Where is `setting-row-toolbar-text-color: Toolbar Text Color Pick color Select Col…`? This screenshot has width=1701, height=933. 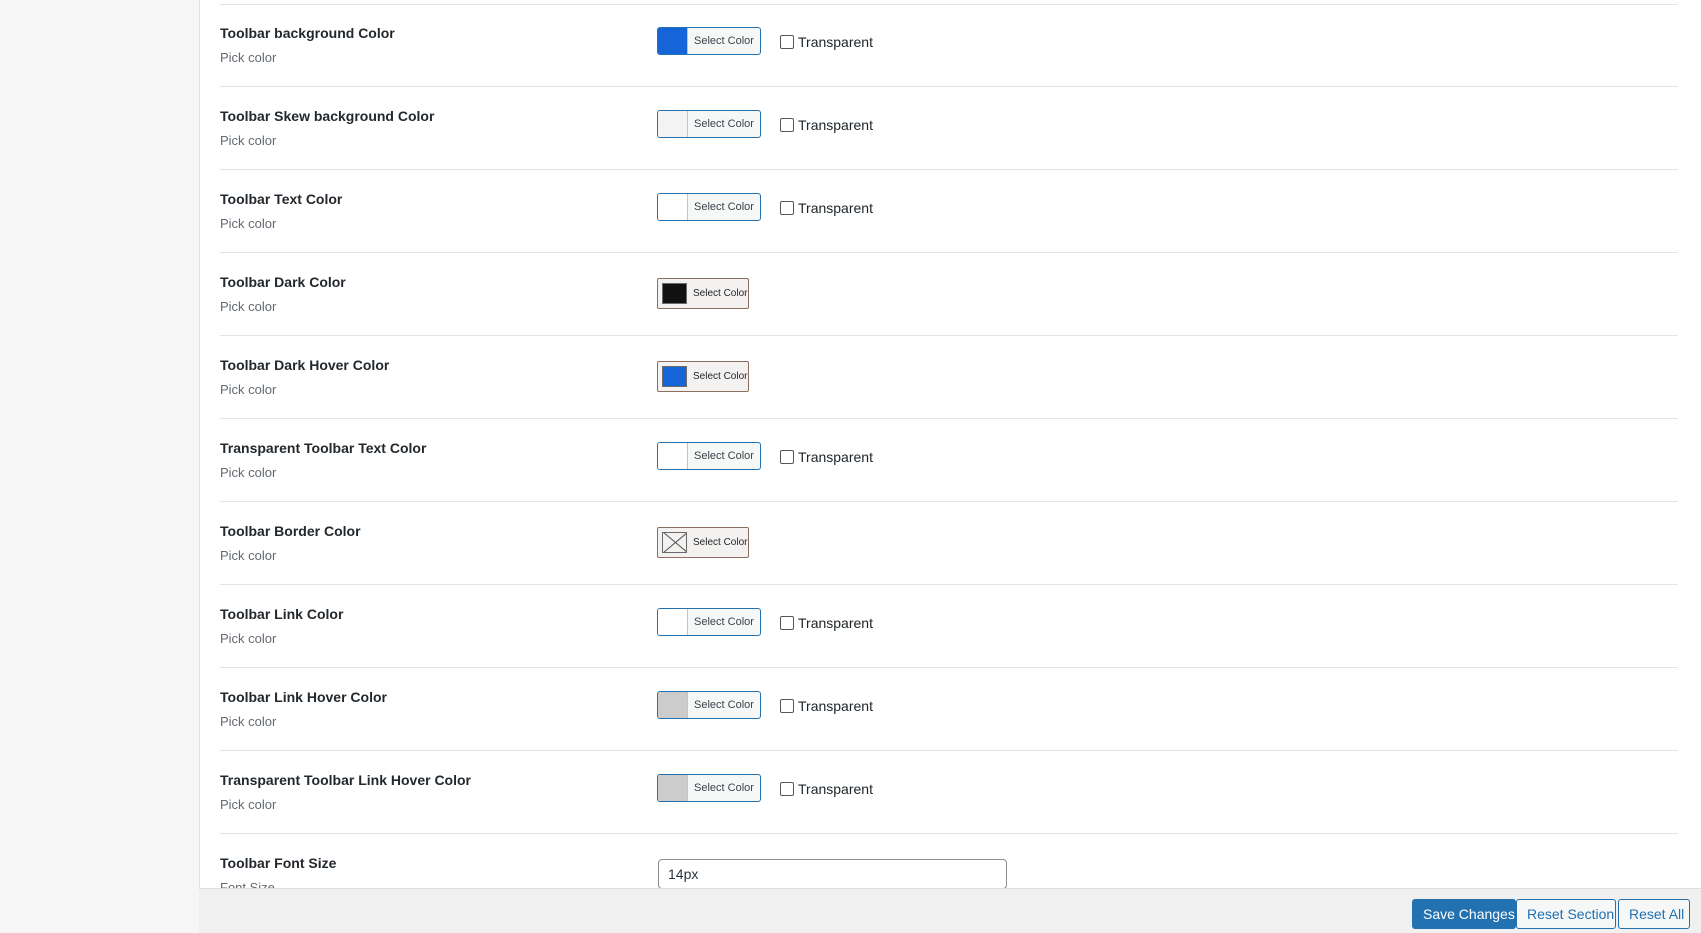 setting-row-toolbar-text-color: Toolbar Text Color Pick color Select Col… is located at coordinates (949, 211).